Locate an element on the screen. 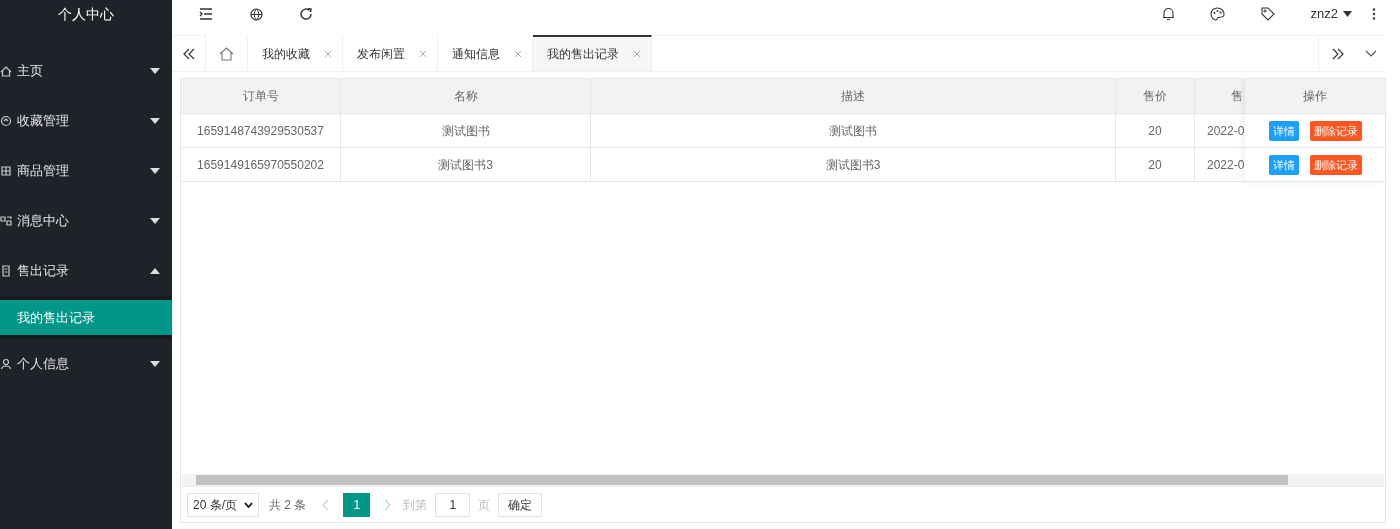 The image size is (1400, 529). bell-icon is located at coordinates (1168, 14).